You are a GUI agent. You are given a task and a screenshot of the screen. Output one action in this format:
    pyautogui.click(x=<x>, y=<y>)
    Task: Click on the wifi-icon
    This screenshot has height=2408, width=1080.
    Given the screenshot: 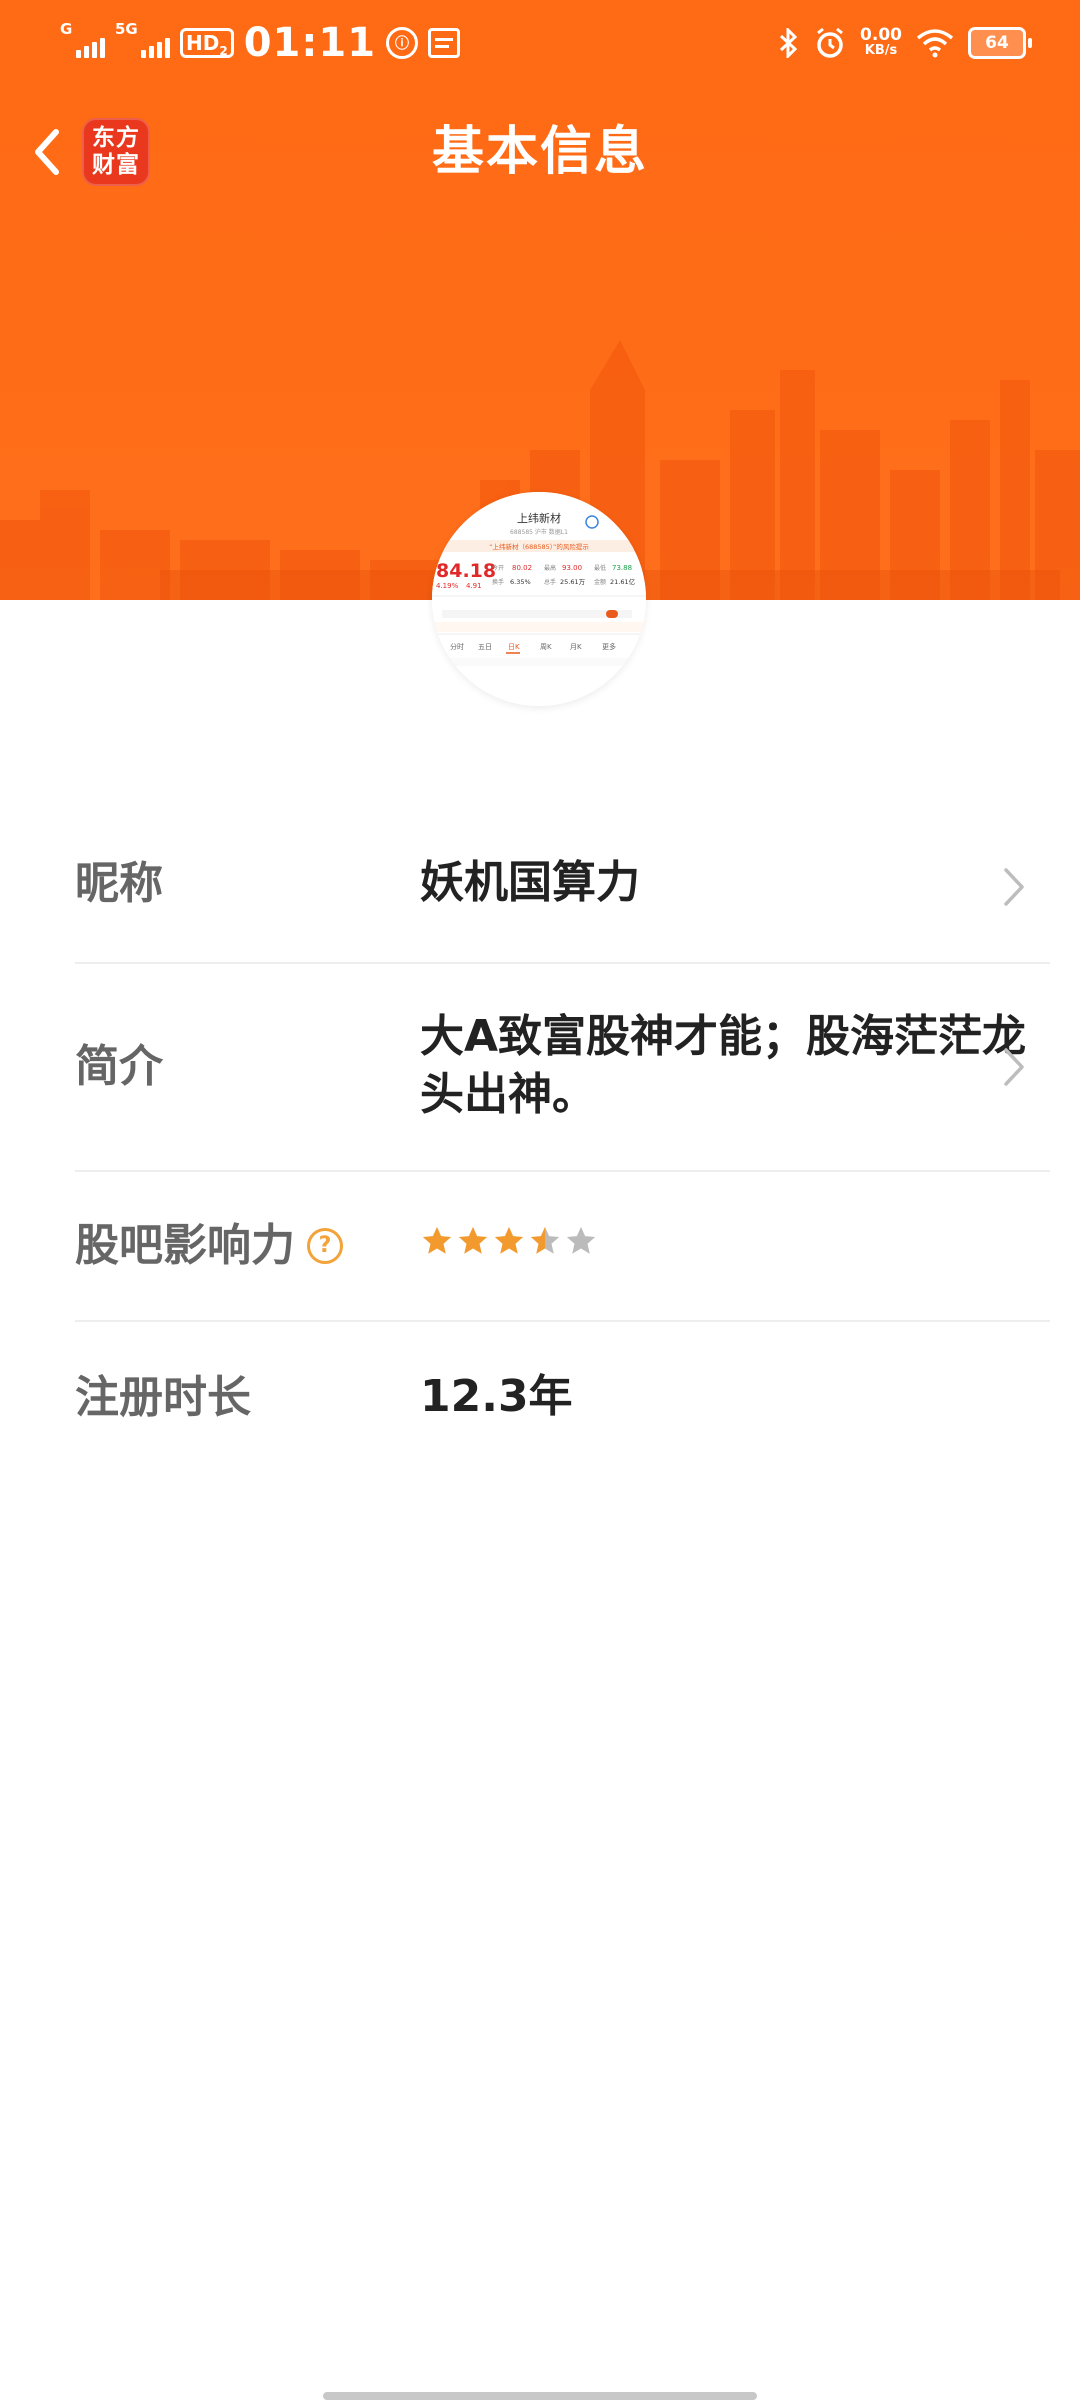 What is the action you would take?
    pyautogui.click(x=935, y=43)
    